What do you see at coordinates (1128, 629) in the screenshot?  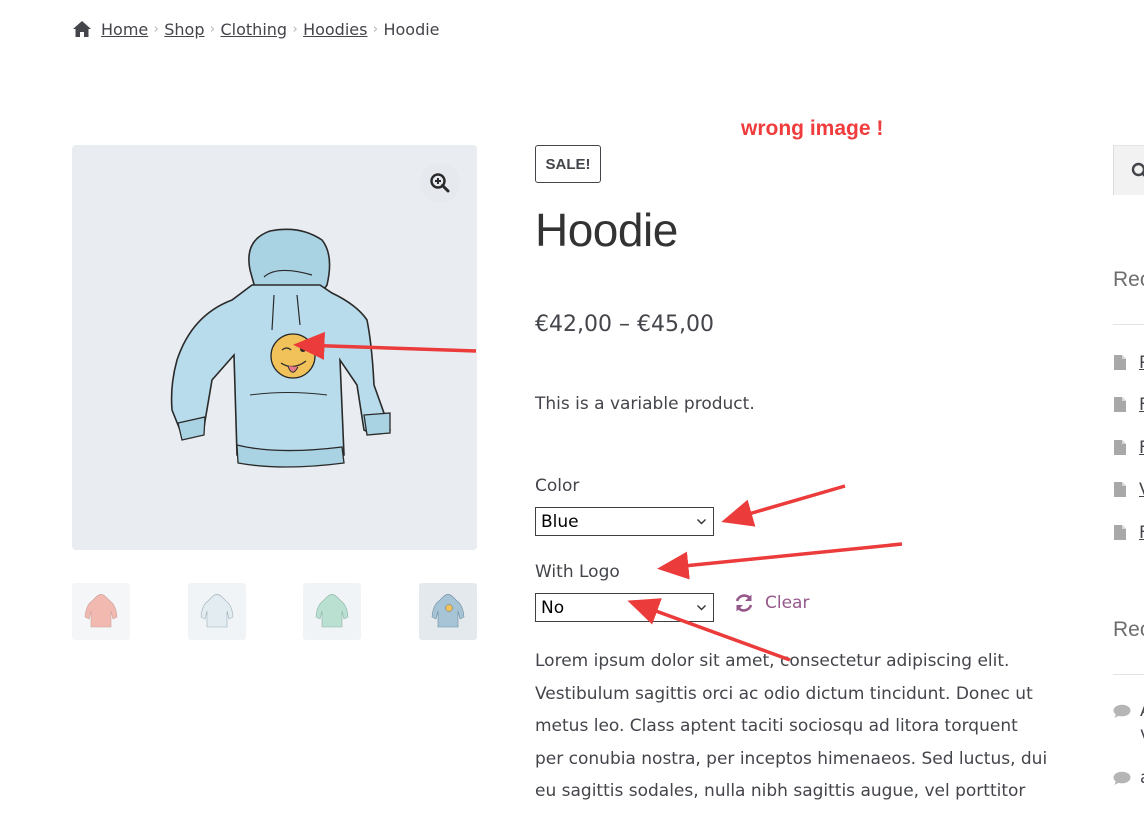 I see `sidebar-widget-title-recent-comments: Rec` at bounding box center [1128, 629].